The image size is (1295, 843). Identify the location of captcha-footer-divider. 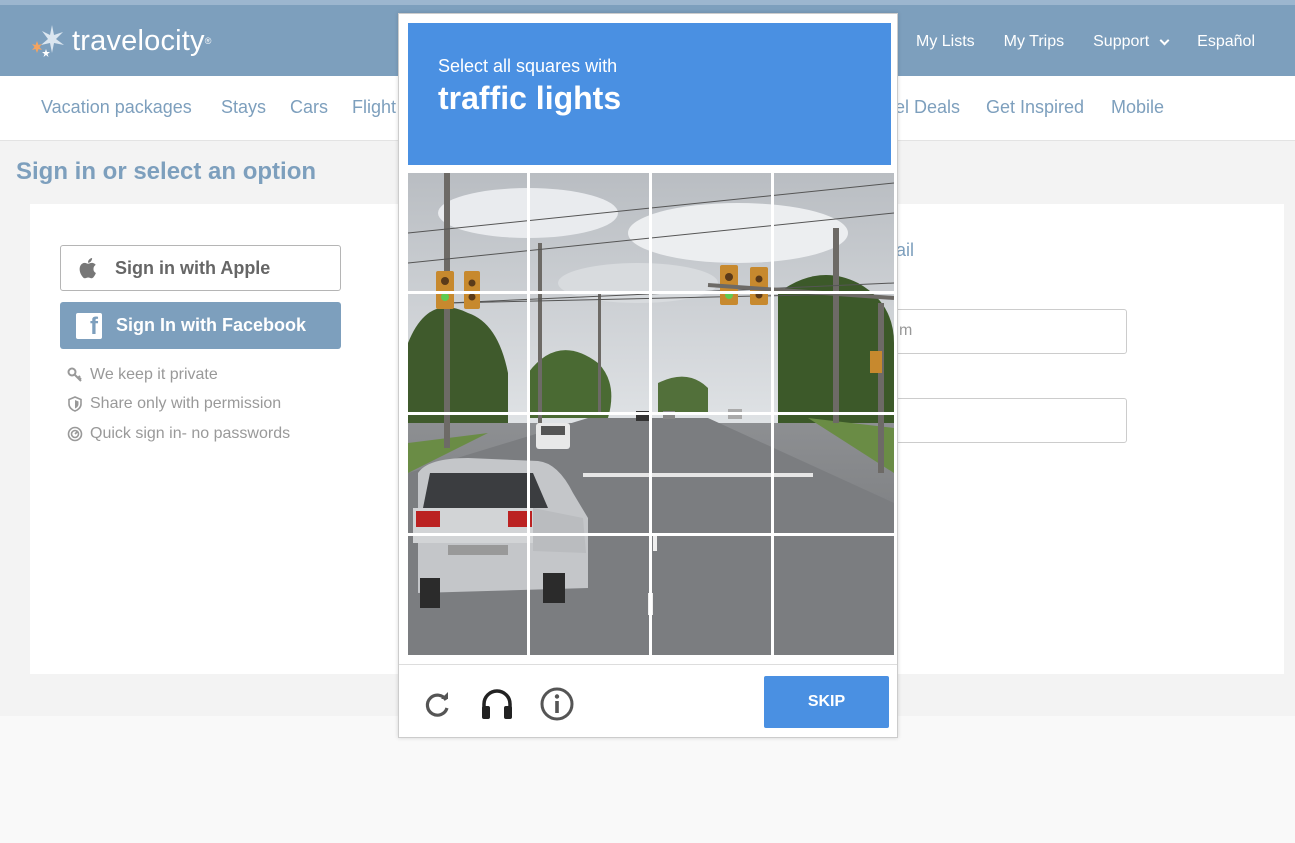
(648, 664).